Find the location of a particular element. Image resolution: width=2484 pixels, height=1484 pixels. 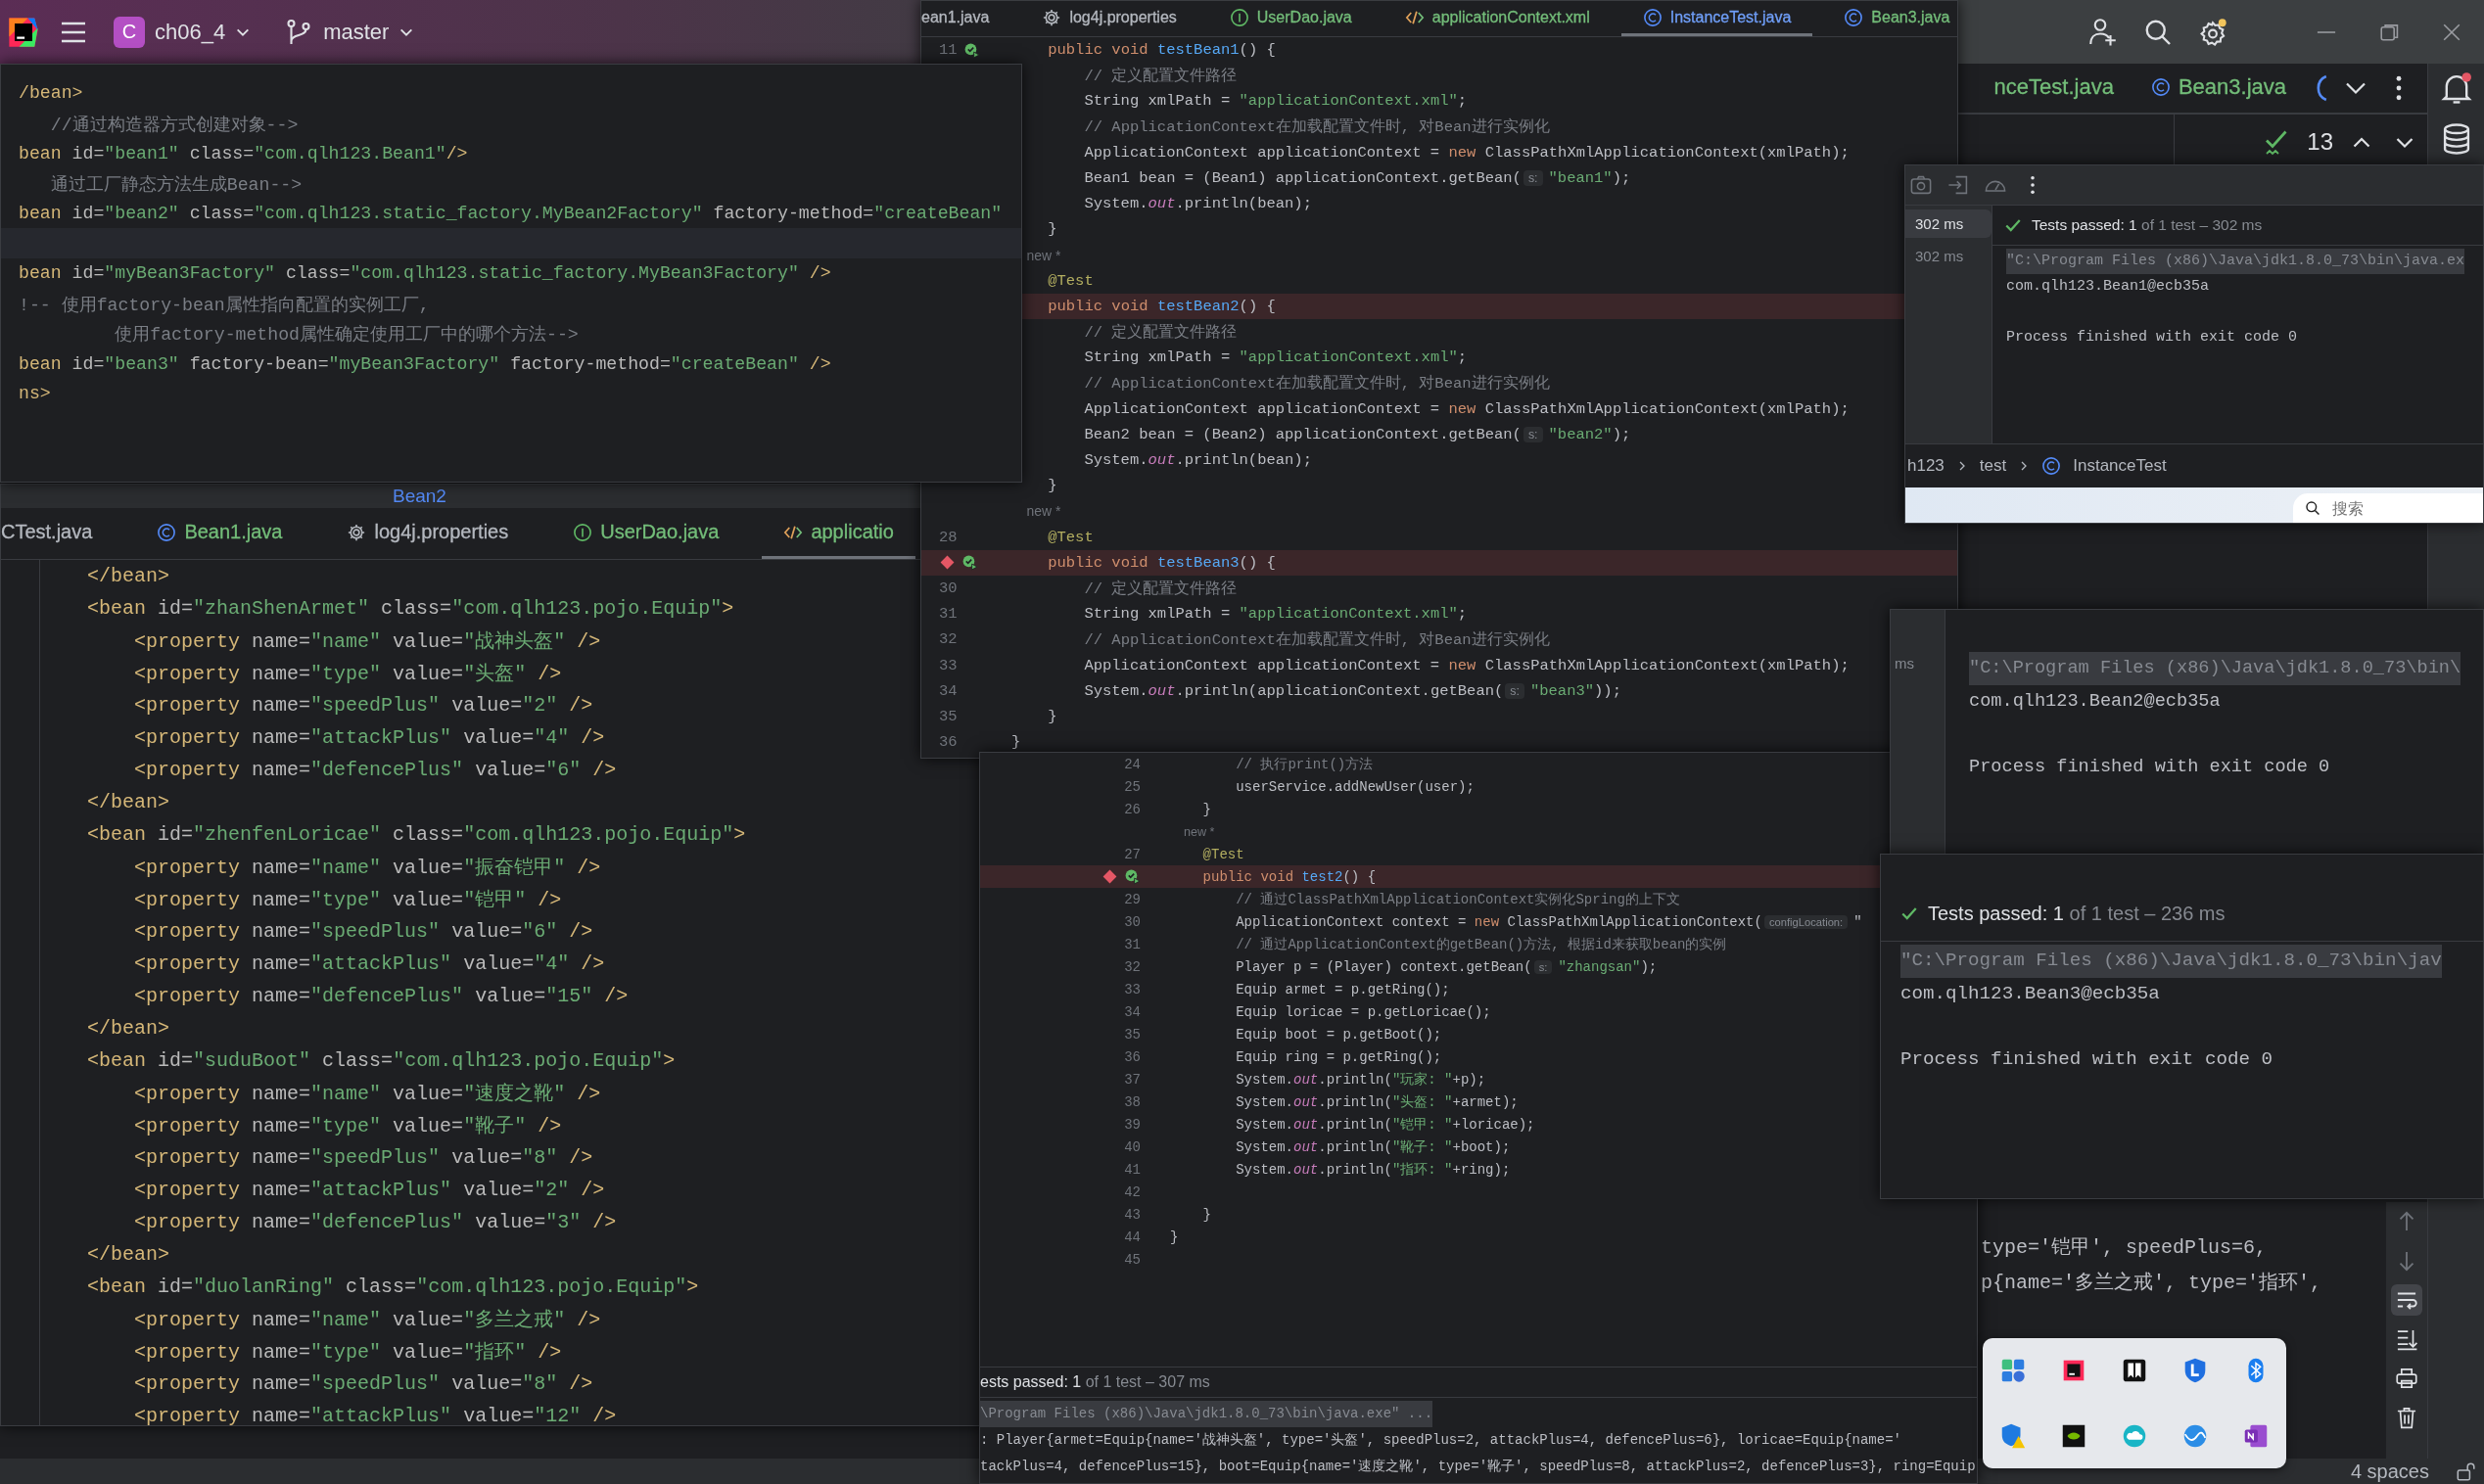

author-hint: new * is located at coordinates (1199, 831).